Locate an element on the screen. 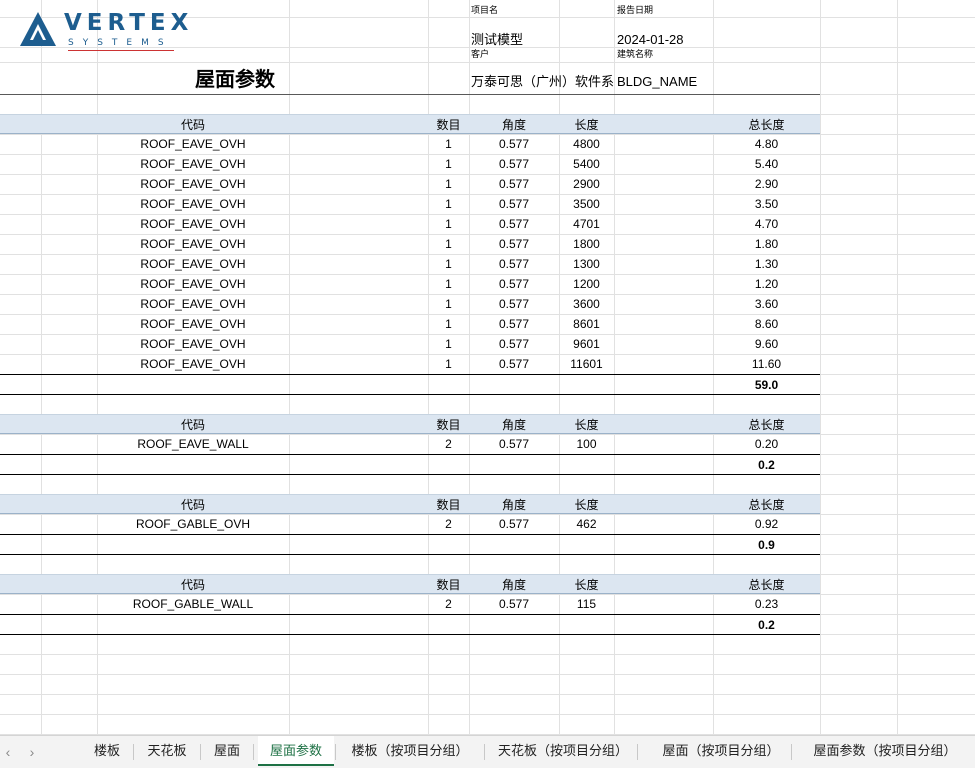 The width and height of the screenshot is (975, 768). cell-total: 1.30 is located at coordinates (766, 264).